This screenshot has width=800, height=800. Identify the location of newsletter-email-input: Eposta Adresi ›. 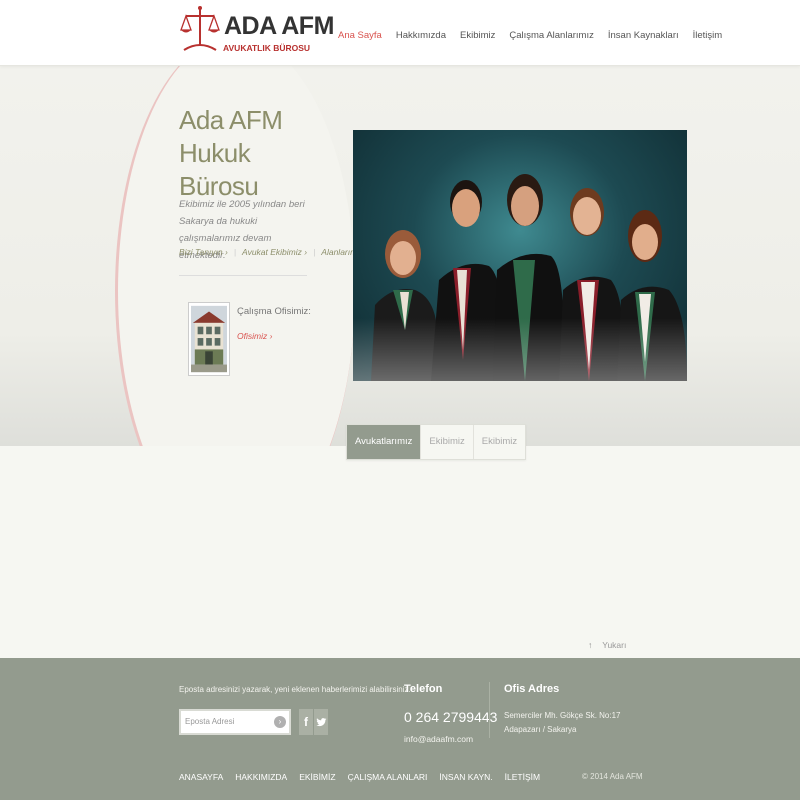
(235, 722).